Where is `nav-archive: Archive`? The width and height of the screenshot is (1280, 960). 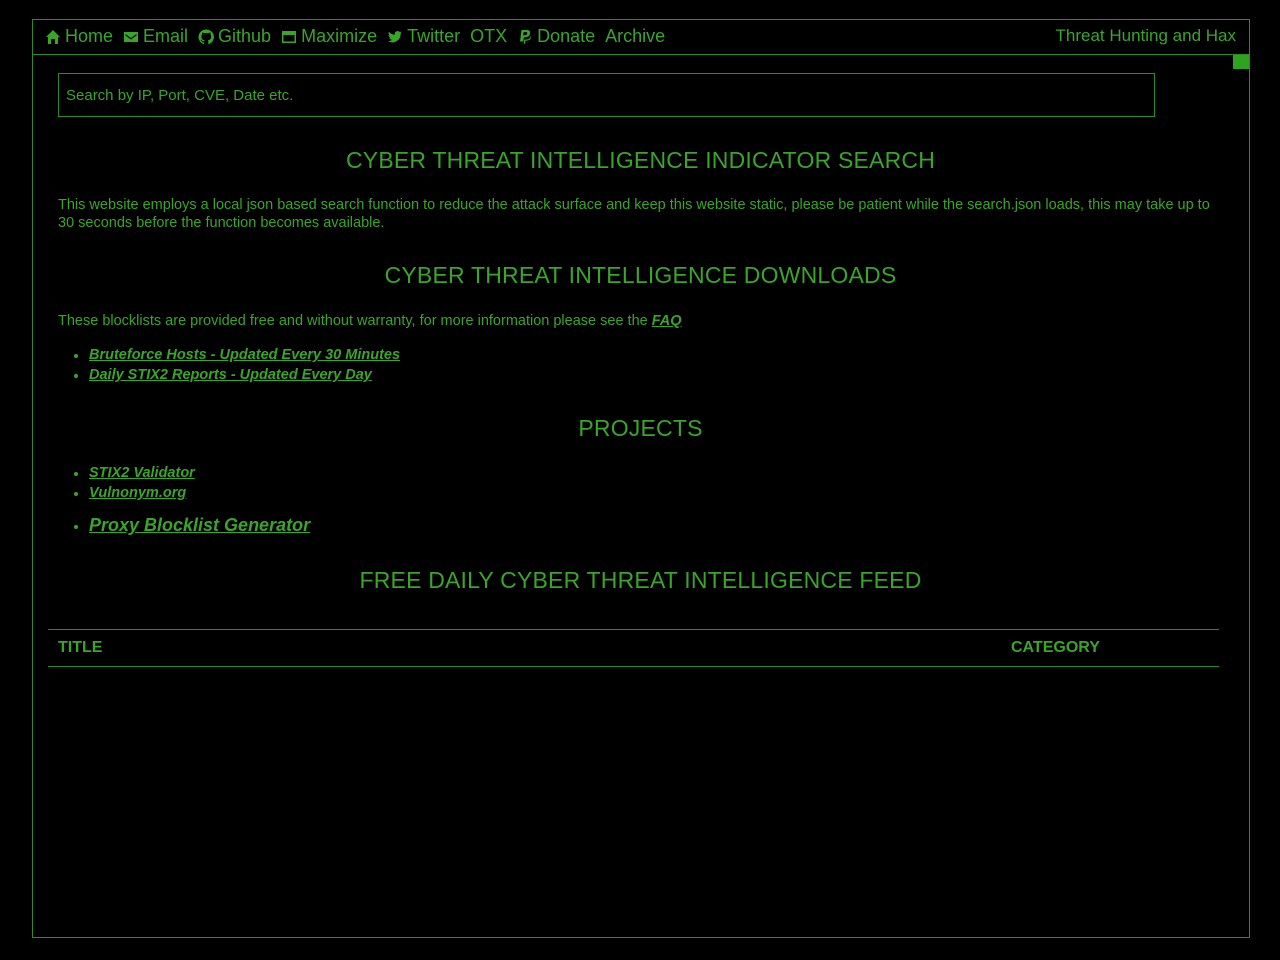 nav-archive: Archive is located at coordinates (635, 36).